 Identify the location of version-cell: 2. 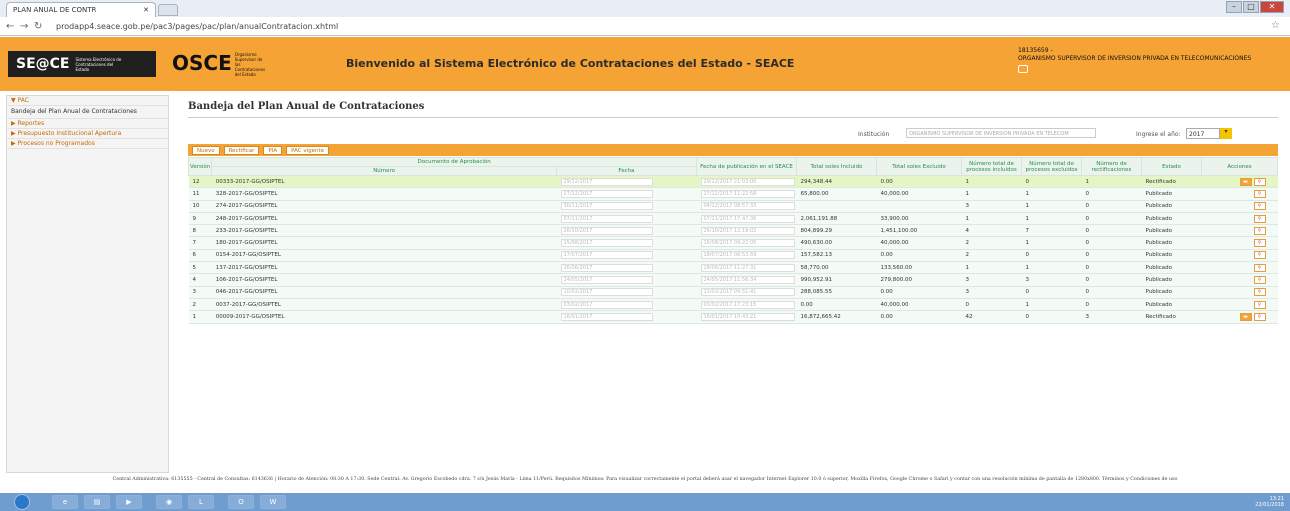
(200, 305).